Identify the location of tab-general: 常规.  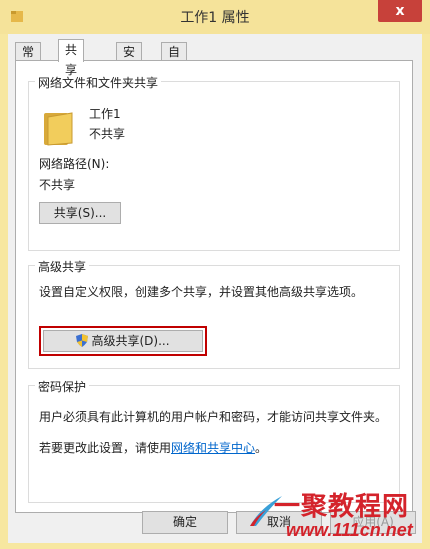
(28, 59).